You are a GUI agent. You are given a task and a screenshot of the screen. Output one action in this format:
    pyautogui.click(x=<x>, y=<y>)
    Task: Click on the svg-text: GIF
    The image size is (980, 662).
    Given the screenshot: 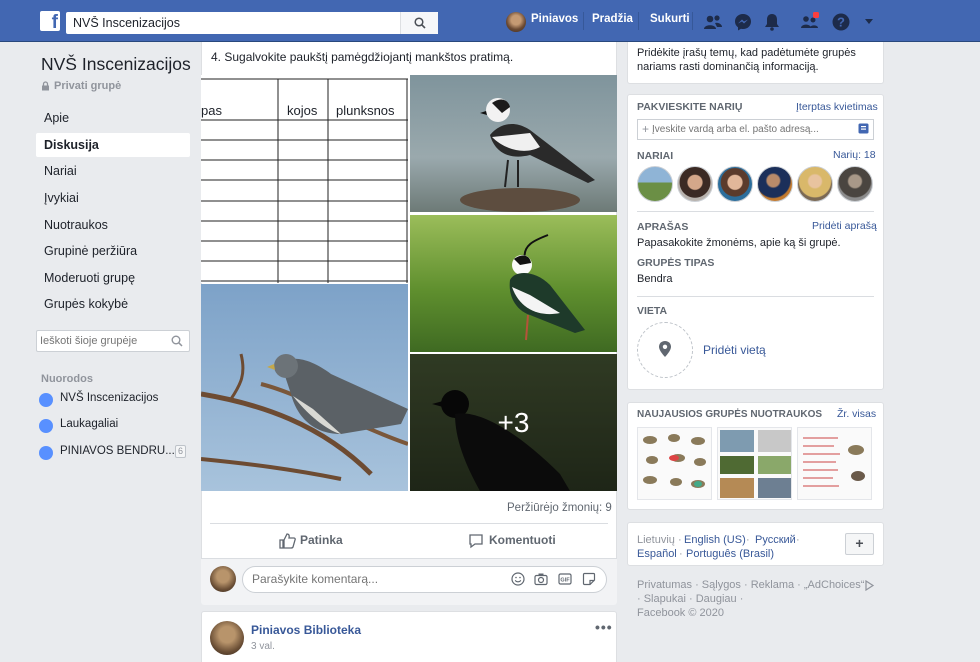 What is the action you would take?
    pyautogui.click(x=565, y=581)
    